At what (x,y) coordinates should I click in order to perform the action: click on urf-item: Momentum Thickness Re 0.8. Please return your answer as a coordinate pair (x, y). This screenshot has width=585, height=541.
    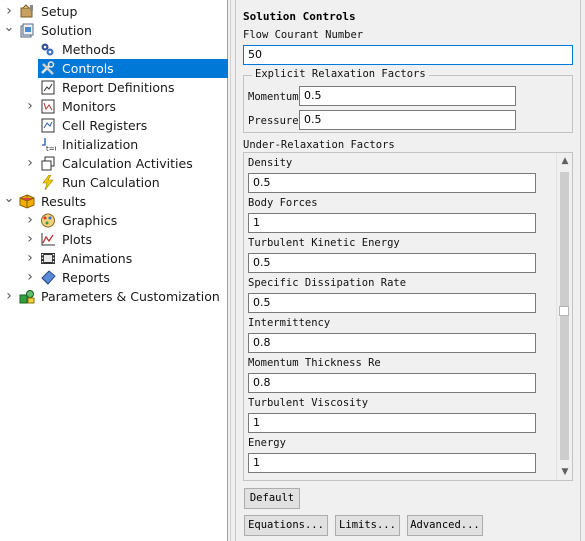
    Looking at the image, I should click on (398, 374).